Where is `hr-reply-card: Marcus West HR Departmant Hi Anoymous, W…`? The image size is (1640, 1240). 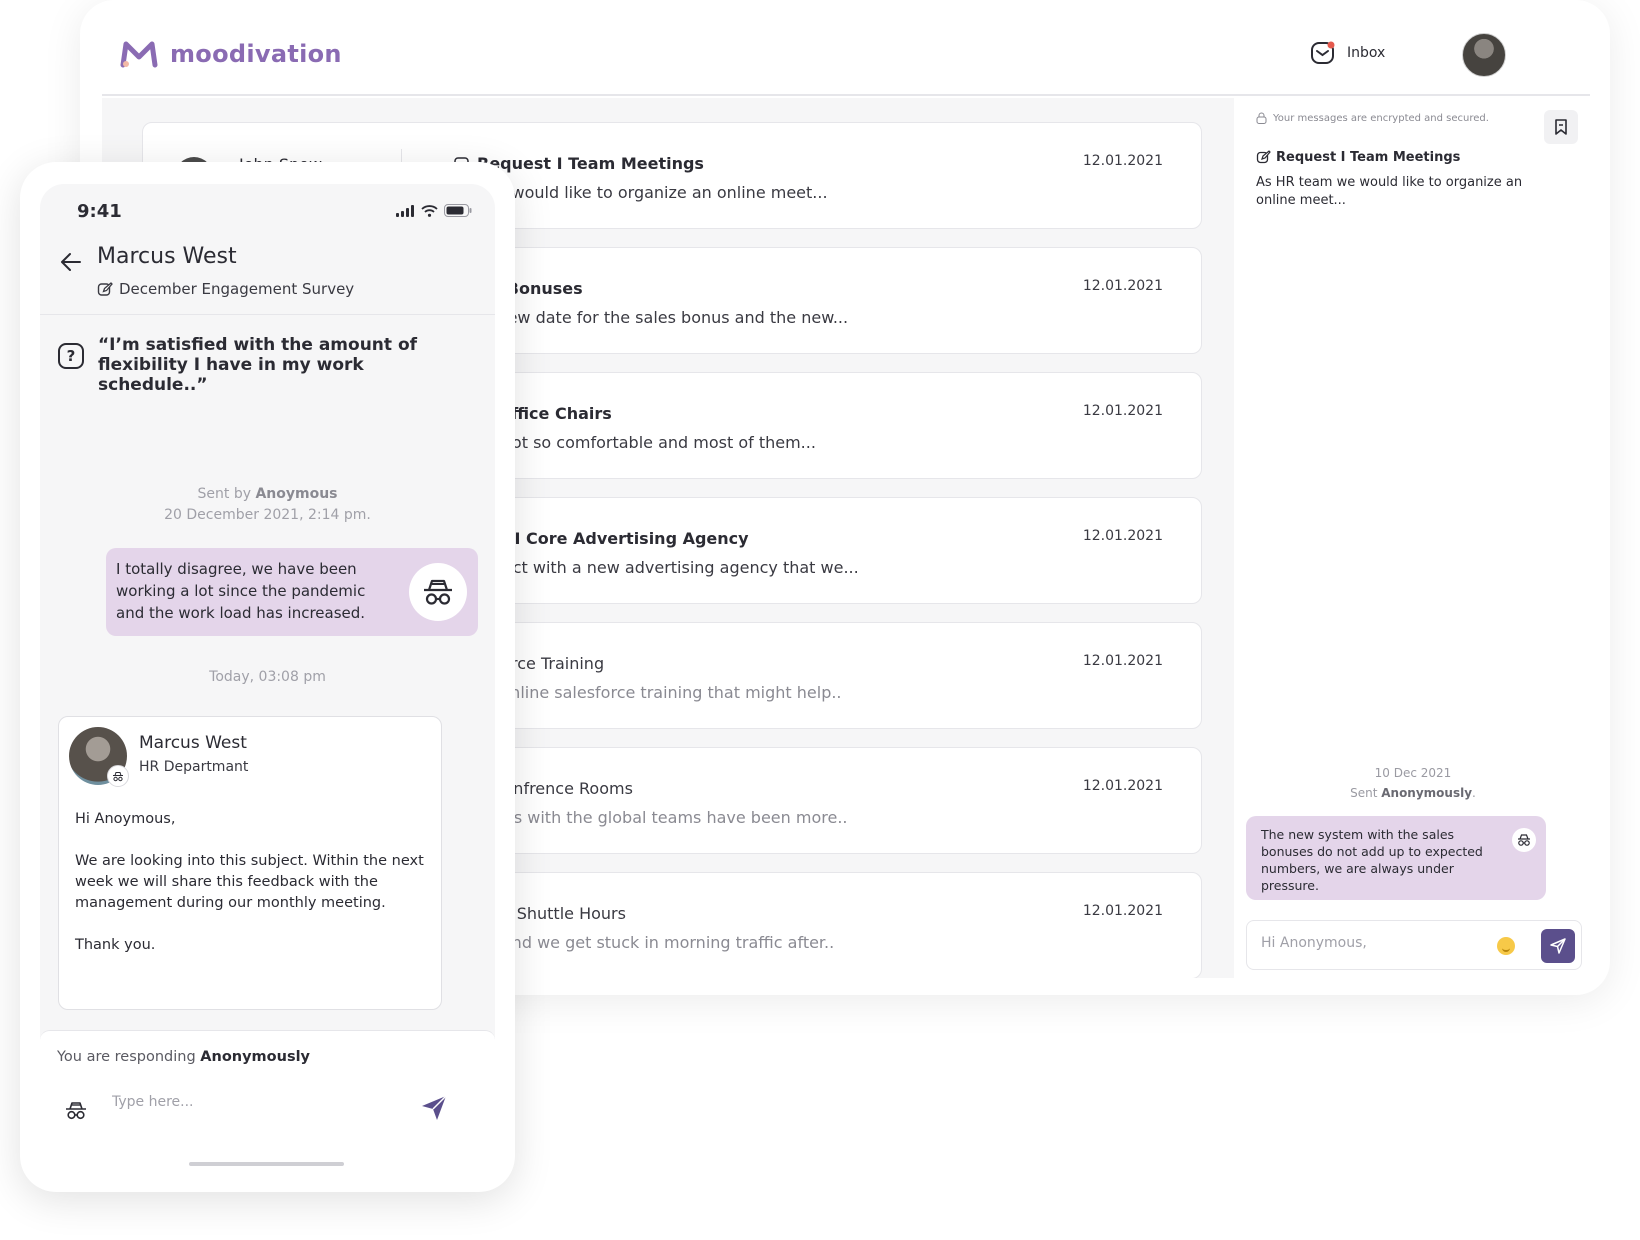
hr-reply-card: Marcus West HR Departmant Hi Anoymous, W… is located at coordinates (250, 863).